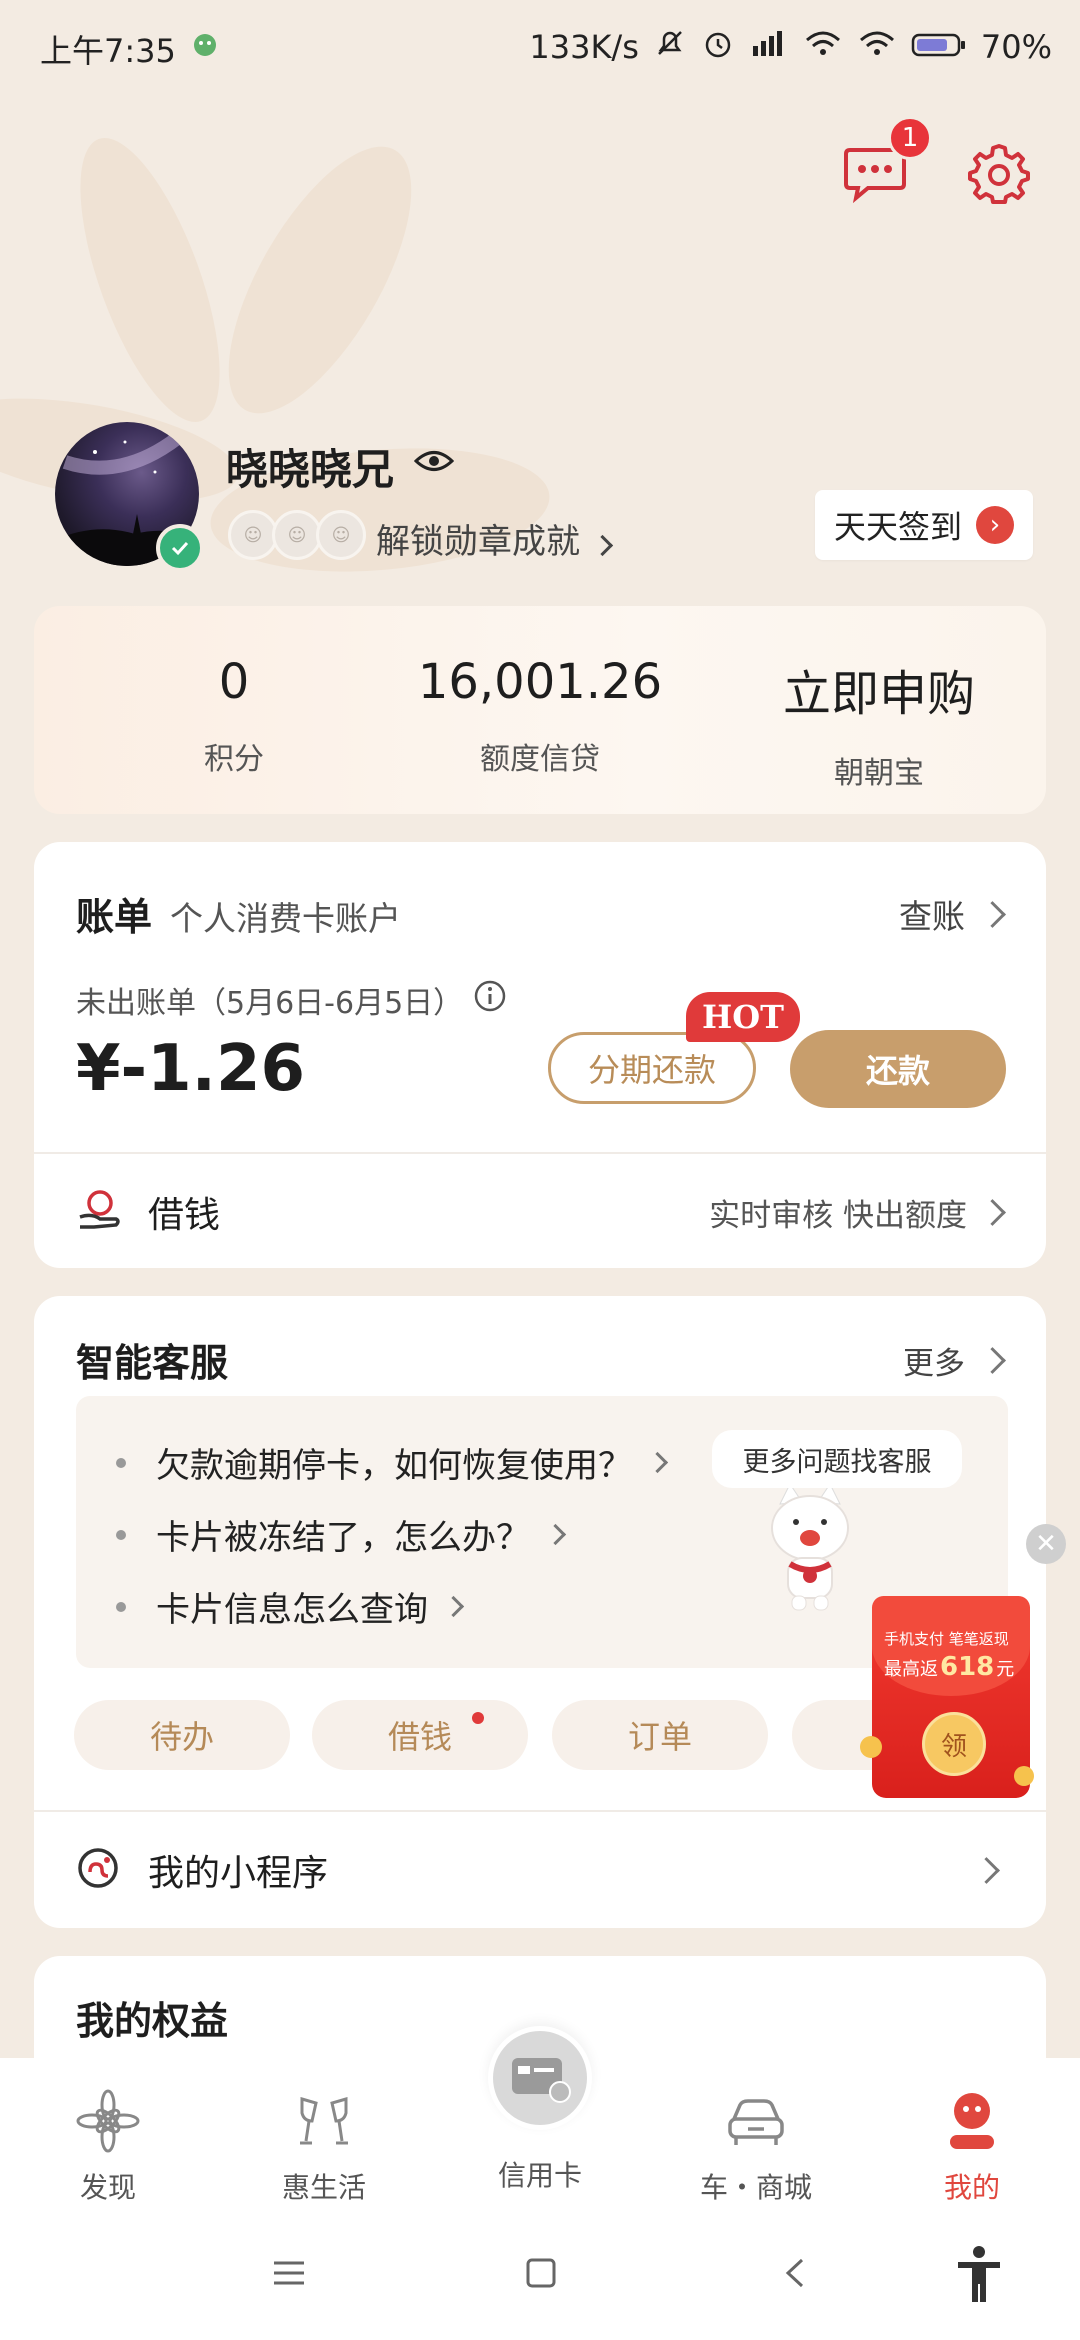 The image size is (1080, 2340). What do you see at coordinates (182, 1735) in the screenshot?
I see `pill-todo: 待办` at bounding box center [182, 1735].